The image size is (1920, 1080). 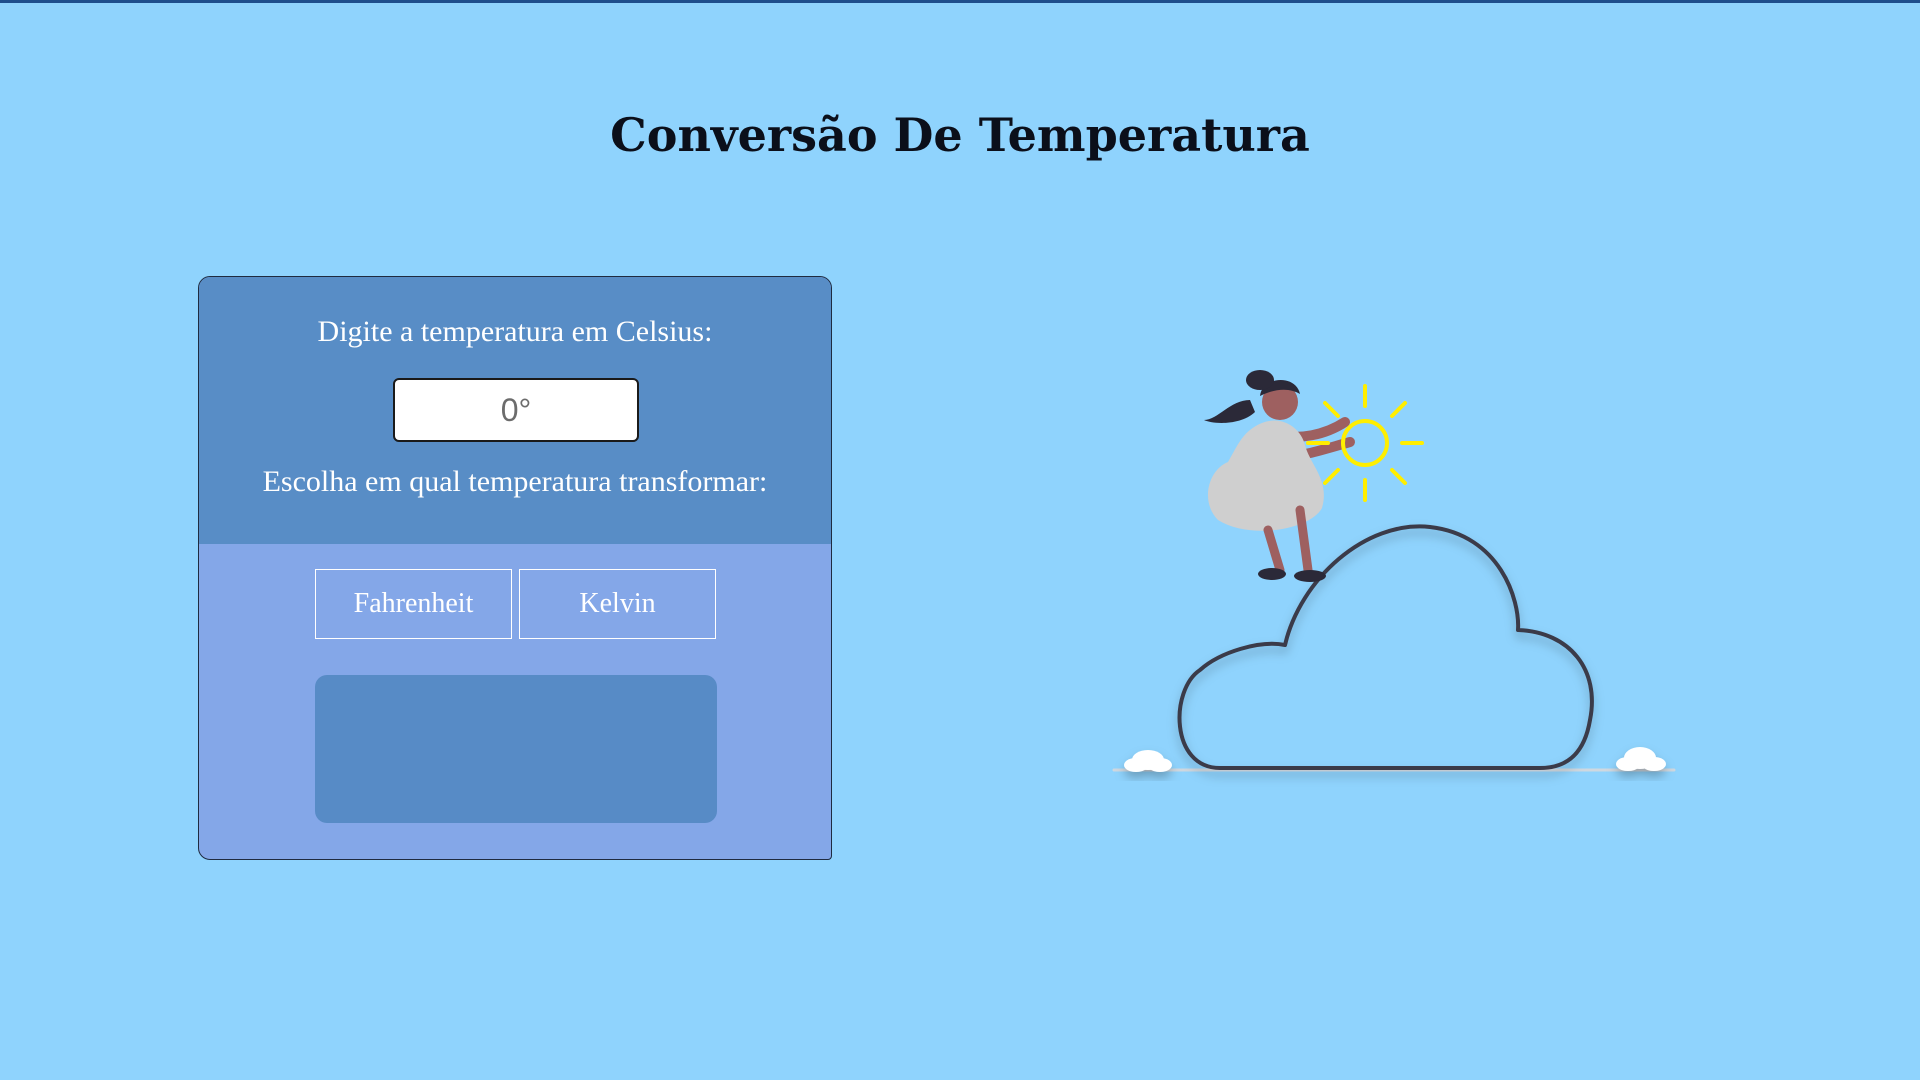 I want to click on sun-icon, so click(x=1365, y=443).